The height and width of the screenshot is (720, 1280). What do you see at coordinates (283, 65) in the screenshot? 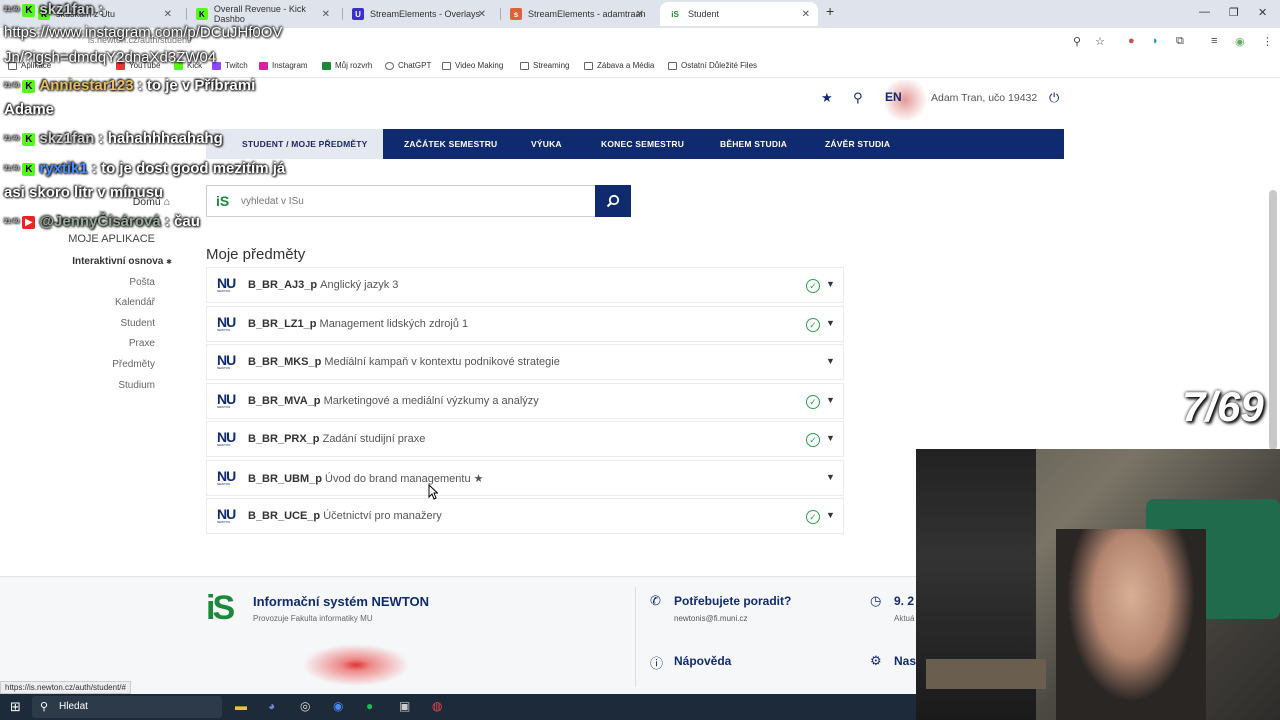
I see `bookmark-item: Instagram` at bounding box center [283, 65].